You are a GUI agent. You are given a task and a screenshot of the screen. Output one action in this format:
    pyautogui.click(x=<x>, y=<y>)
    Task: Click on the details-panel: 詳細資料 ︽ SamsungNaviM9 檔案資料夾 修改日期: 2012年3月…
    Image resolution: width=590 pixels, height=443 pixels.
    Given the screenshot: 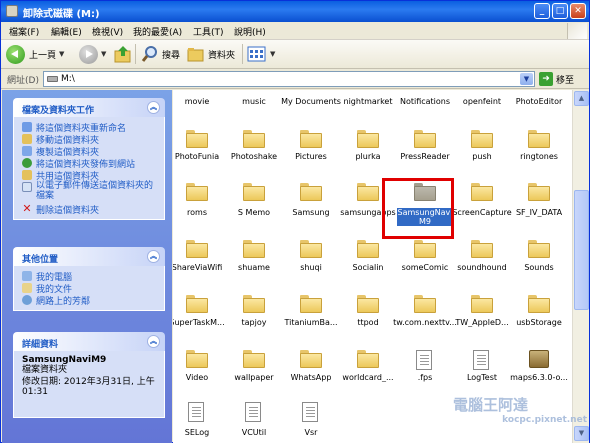 What is the action you would take?
    pyautogui.click(x=89, y=375)
    